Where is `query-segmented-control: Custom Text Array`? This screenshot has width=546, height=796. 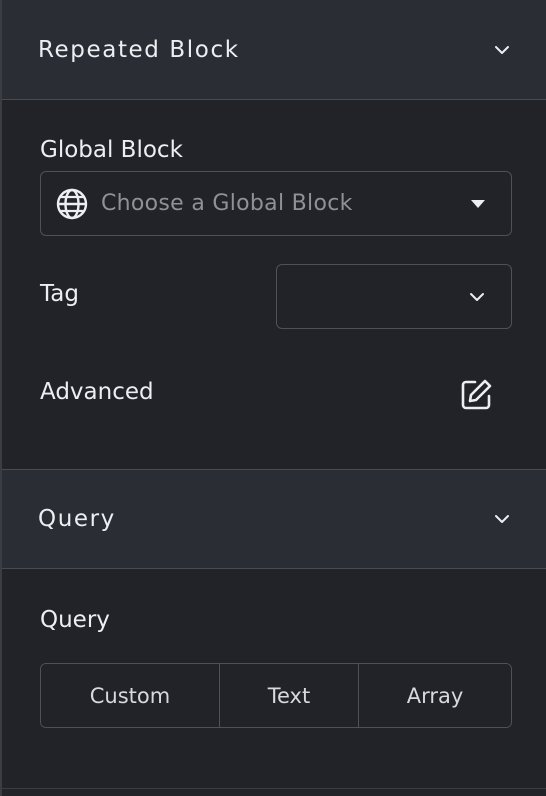 query-segmented-control: Custom Text Array is located at coordinates (276, 695).